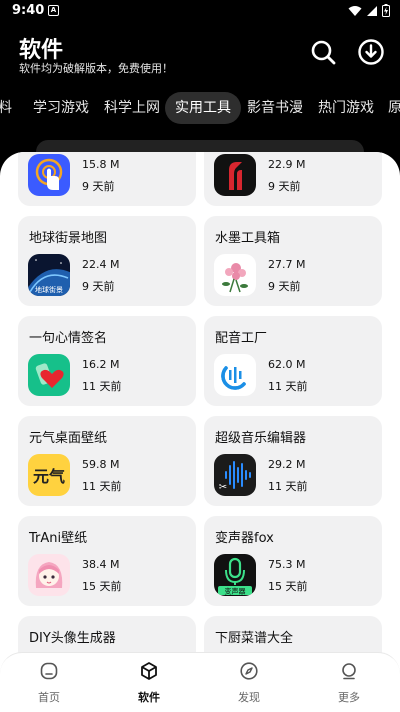  Describe the element at coordinates (235, 591) in the screenshot. I see `svg-text: 变声器` at that location.